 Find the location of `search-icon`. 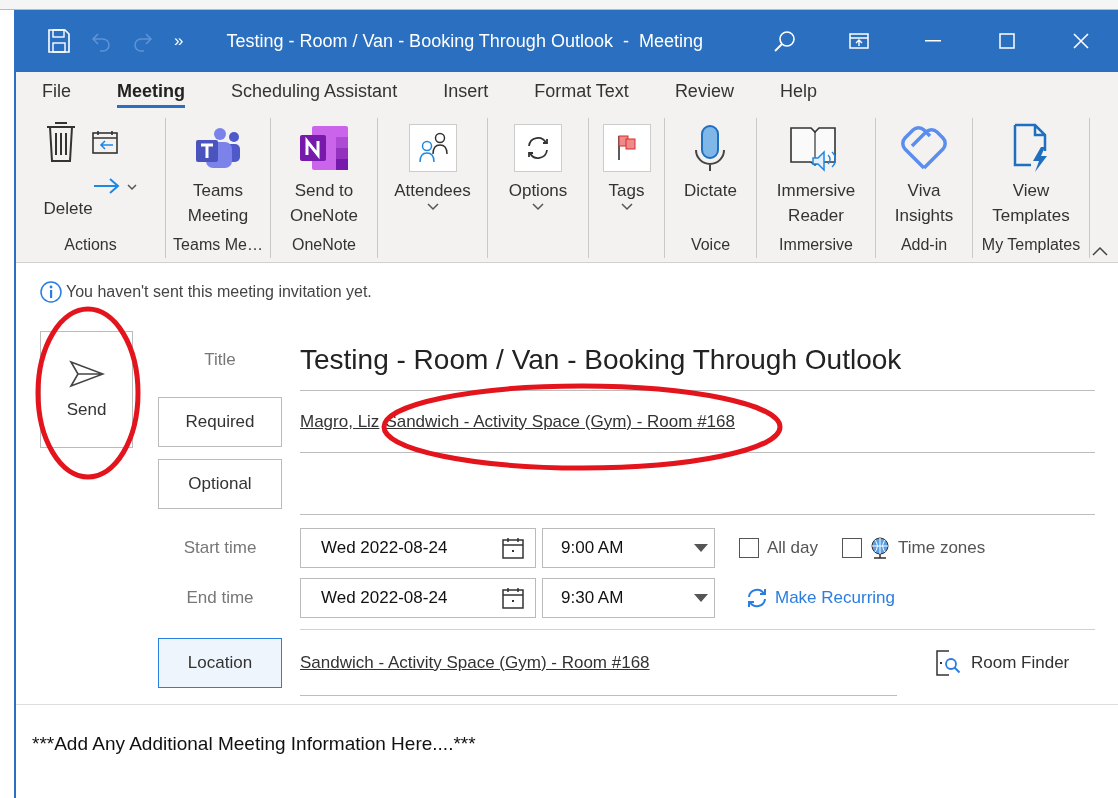

search-icon is located at coordinates (785, 41).